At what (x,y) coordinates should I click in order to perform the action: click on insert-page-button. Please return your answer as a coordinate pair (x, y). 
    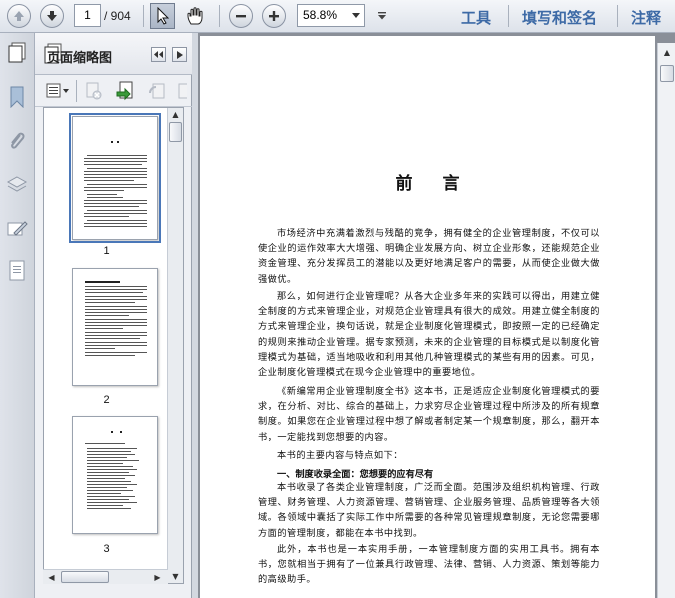
    Looking at the image, I should click on (126, 91).